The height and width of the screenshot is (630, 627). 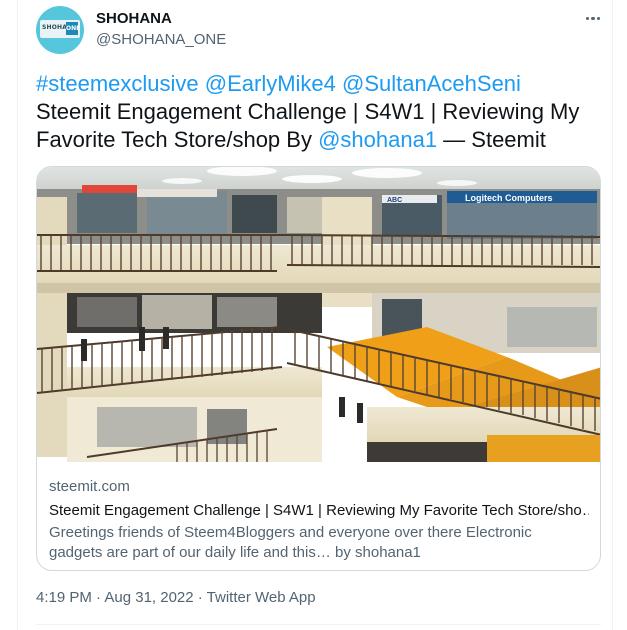 I want to click on timeline-border-left, so click(x=17, y=315).